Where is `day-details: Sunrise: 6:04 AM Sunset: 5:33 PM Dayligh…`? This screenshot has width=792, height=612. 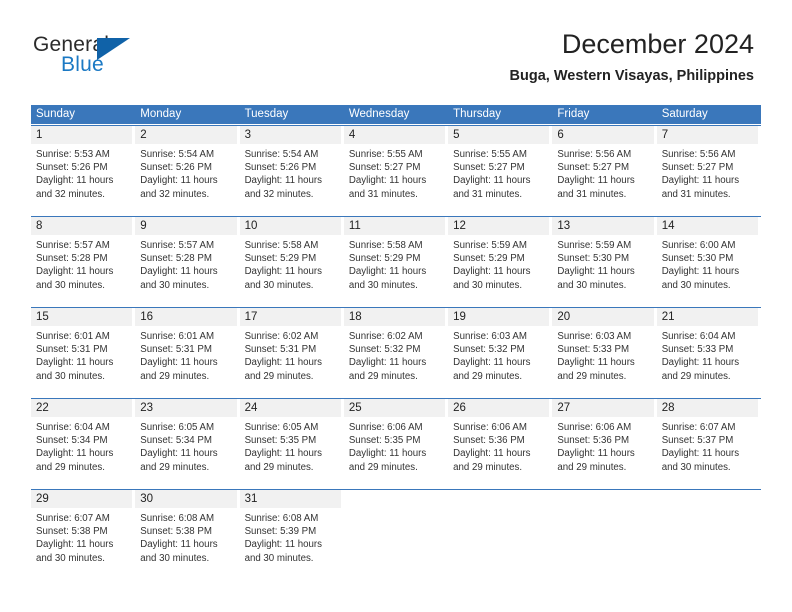
day-details: Sunrise: 6:04 AM Sunset: 5:33 PM Dayligh… is located at coordinates (707, 354).